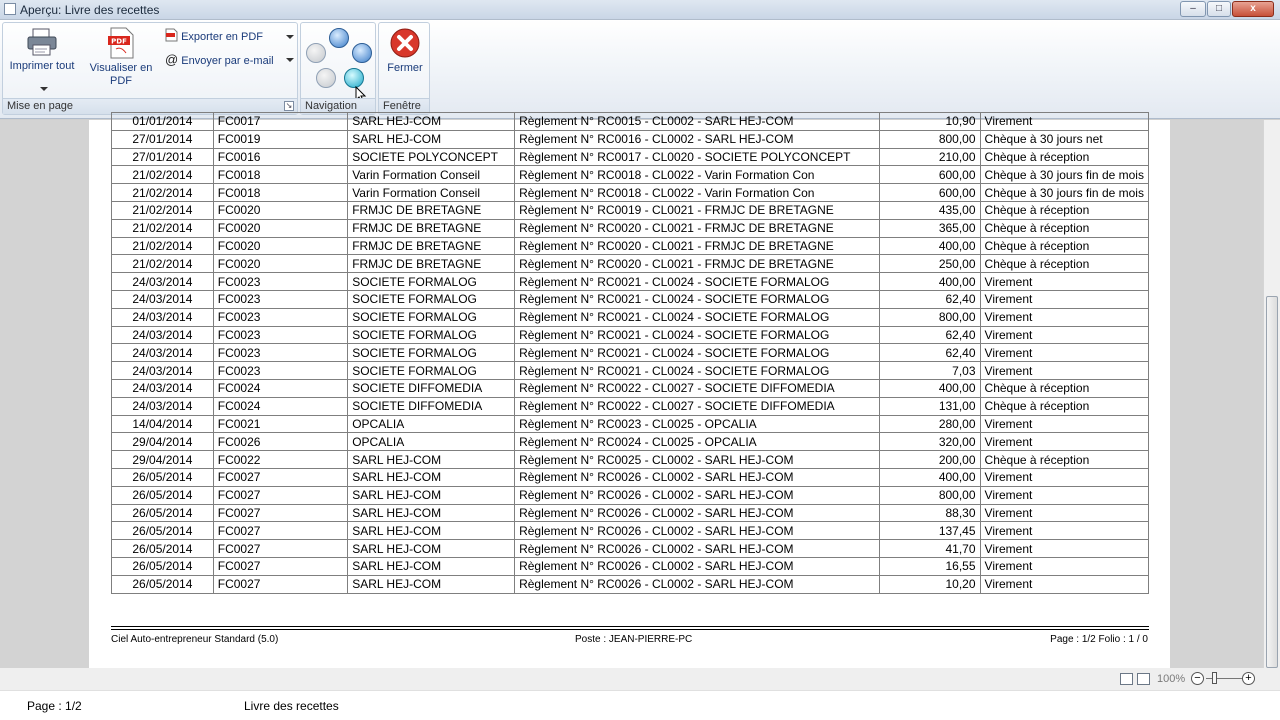 The height and width of the screenshot is (720, 1280). I want to click on cell-piece: FC0024, so click(280, 406).